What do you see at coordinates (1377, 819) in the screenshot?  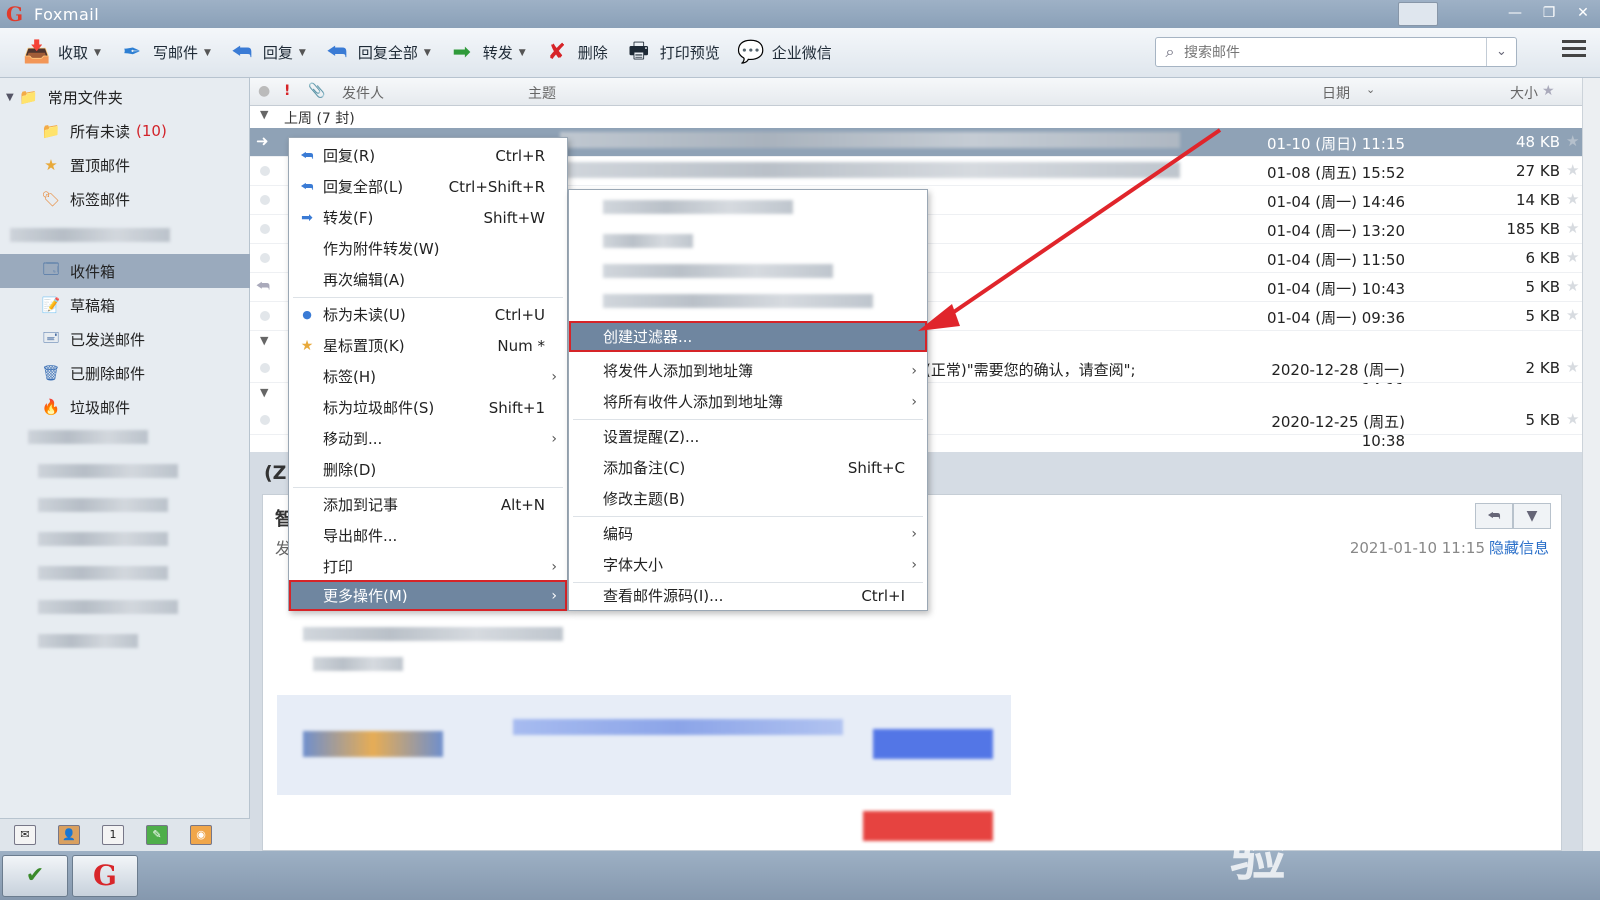 I see `watermark-sub: jingyan.baidu.com` at bounding box center [1377, 819].